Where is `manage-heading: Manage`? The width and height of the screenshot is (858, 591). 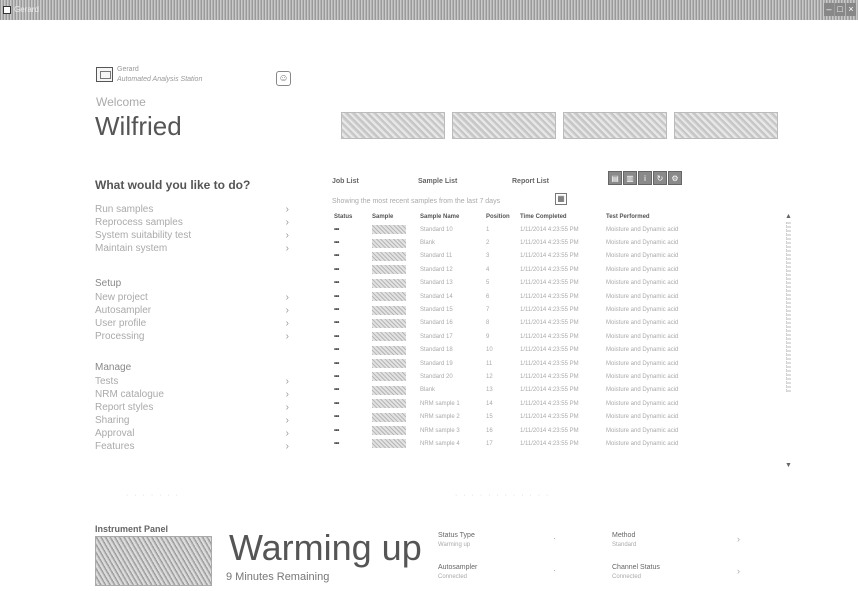 manage-heading: Manage is located at coordinates (113, 367).